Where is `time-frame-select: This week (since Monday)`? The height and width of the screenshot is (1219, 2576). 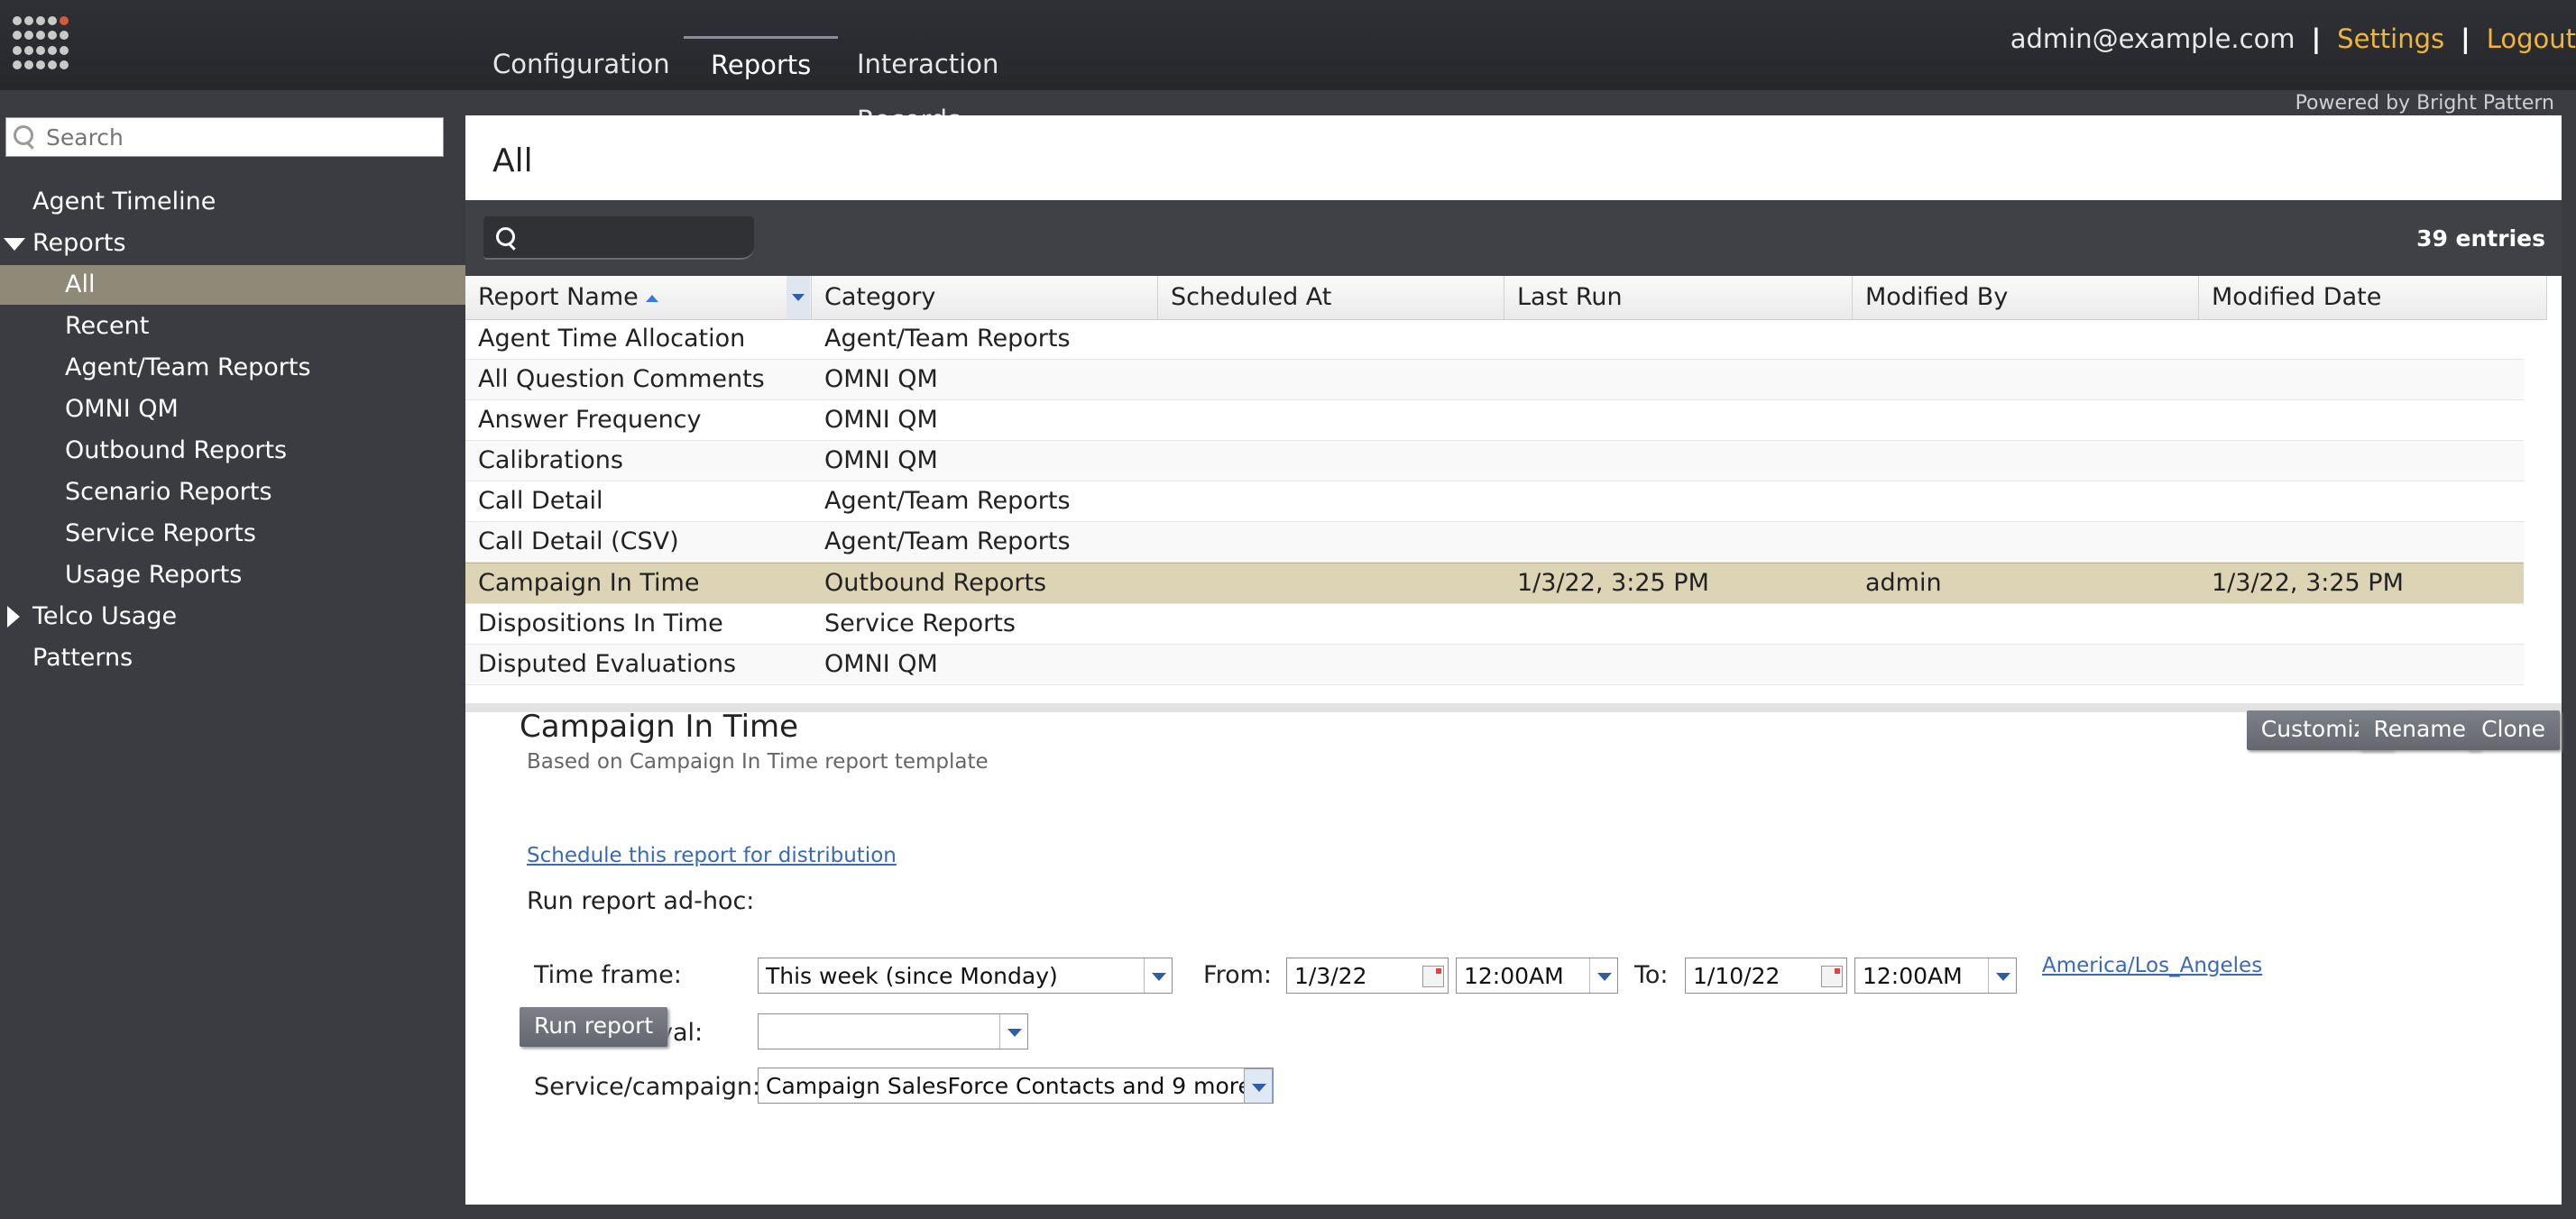
time-frame-select: This week (since Monday) is located at coordinates (965, 976).